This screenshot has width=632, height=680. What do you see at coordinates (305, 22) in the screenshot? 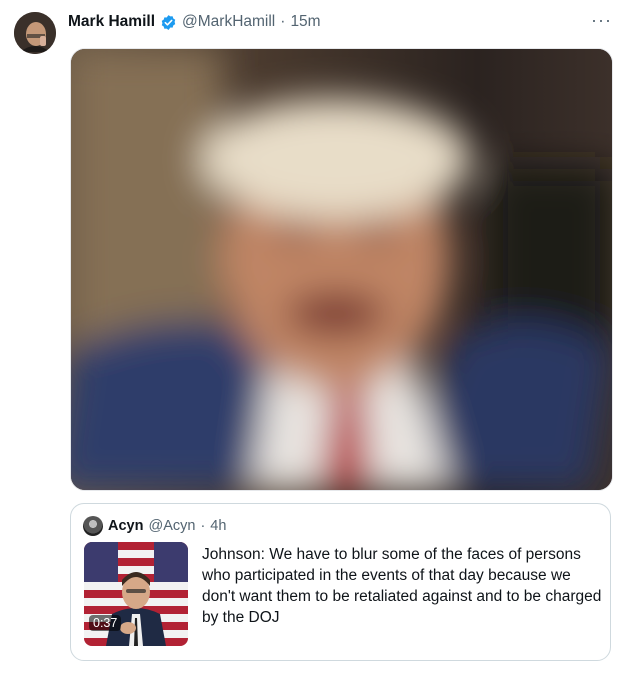
I see `tweet-timestamp: 15m` at bounding box center [305, 22].